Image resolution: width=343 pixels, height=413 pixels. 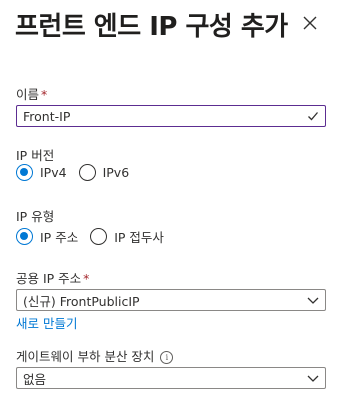 What do you see at coordinates (171, 378) in the screenshot?
I see `gateway-lb-dropdown: 없음` at bounding box center [171, 378].